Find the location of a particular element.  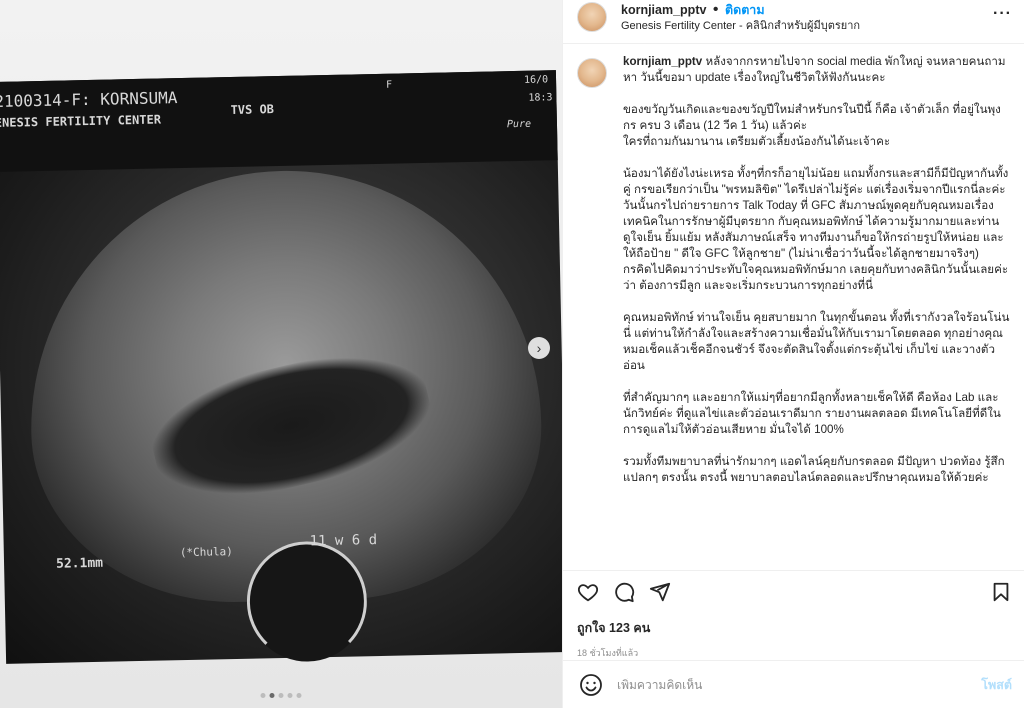

avatar is located at coordinates (592, 17).